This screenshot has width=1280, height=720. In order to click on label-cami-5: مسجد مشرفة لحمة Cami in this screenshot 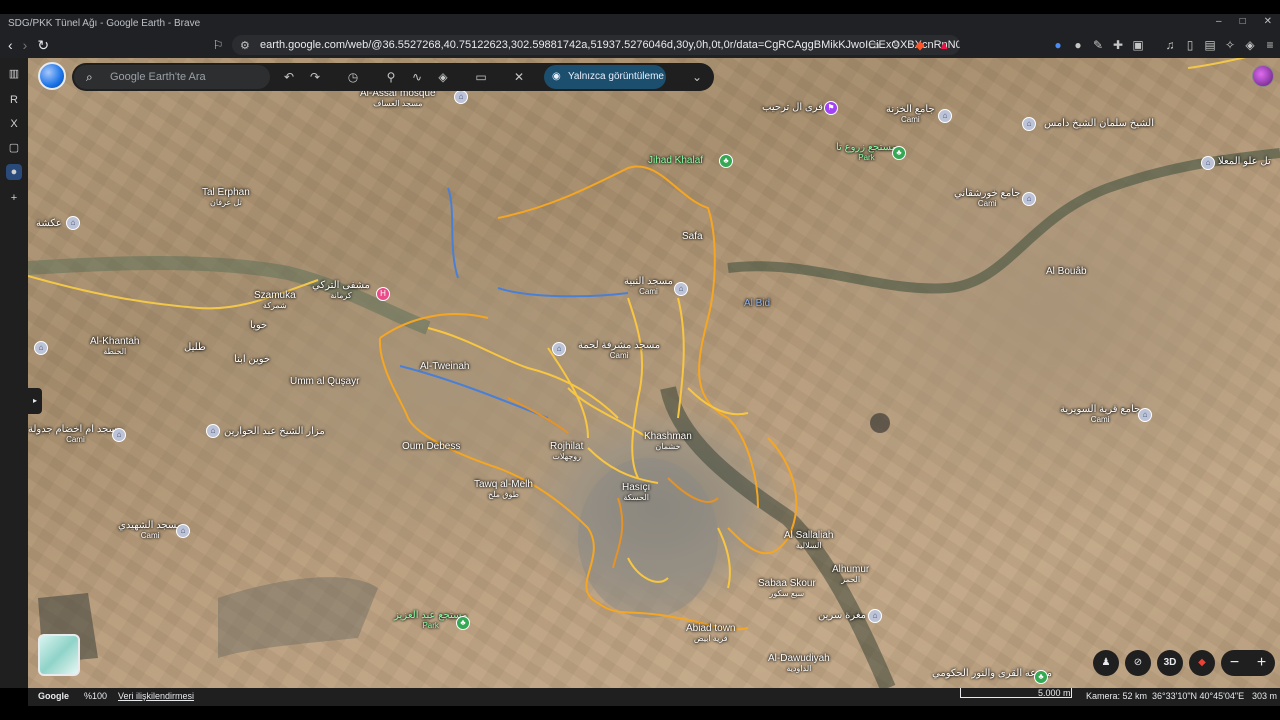, I will do `click(619, 350)`.